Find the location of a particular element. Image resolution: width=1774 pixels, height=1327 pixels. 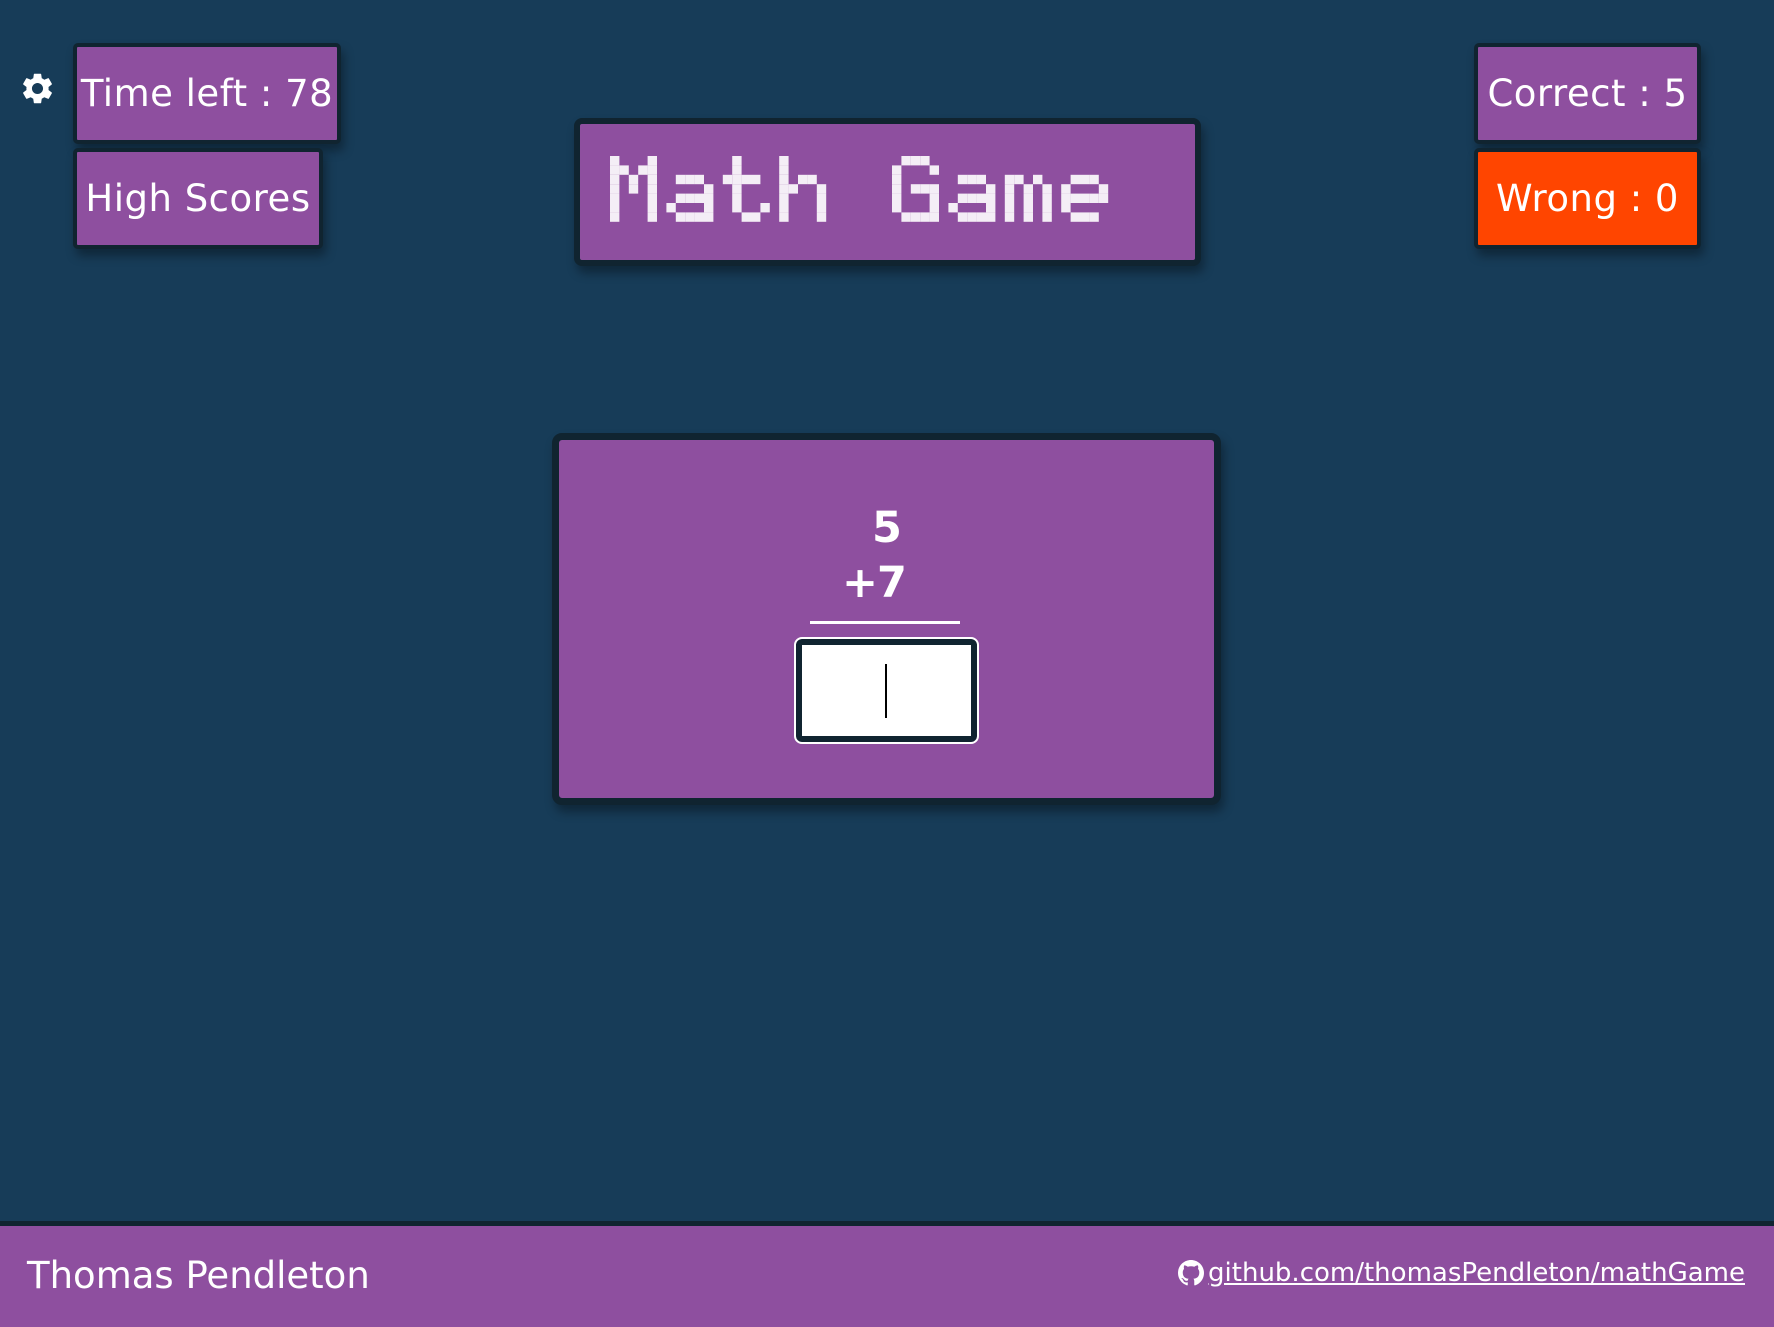

github-repo-link: github.com/thomasPendleton/mathGame is located at coordinates (1461, 1273).